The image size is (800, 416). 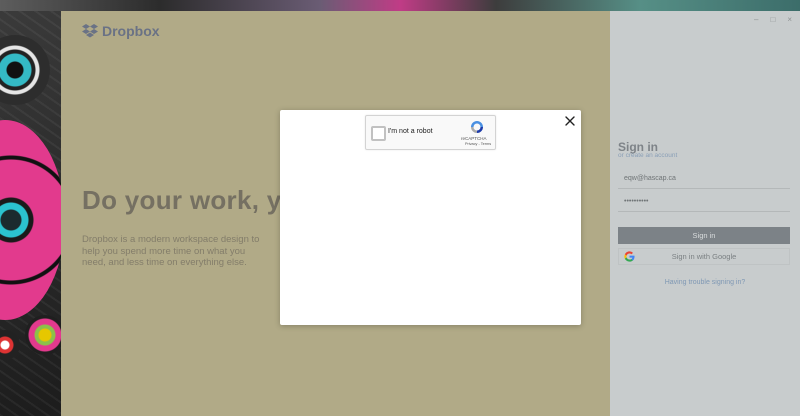 What do you see at coordinates (789, 19) in the screenshot?
I see `close-window-button: ×` at bounding box center [789, 19].